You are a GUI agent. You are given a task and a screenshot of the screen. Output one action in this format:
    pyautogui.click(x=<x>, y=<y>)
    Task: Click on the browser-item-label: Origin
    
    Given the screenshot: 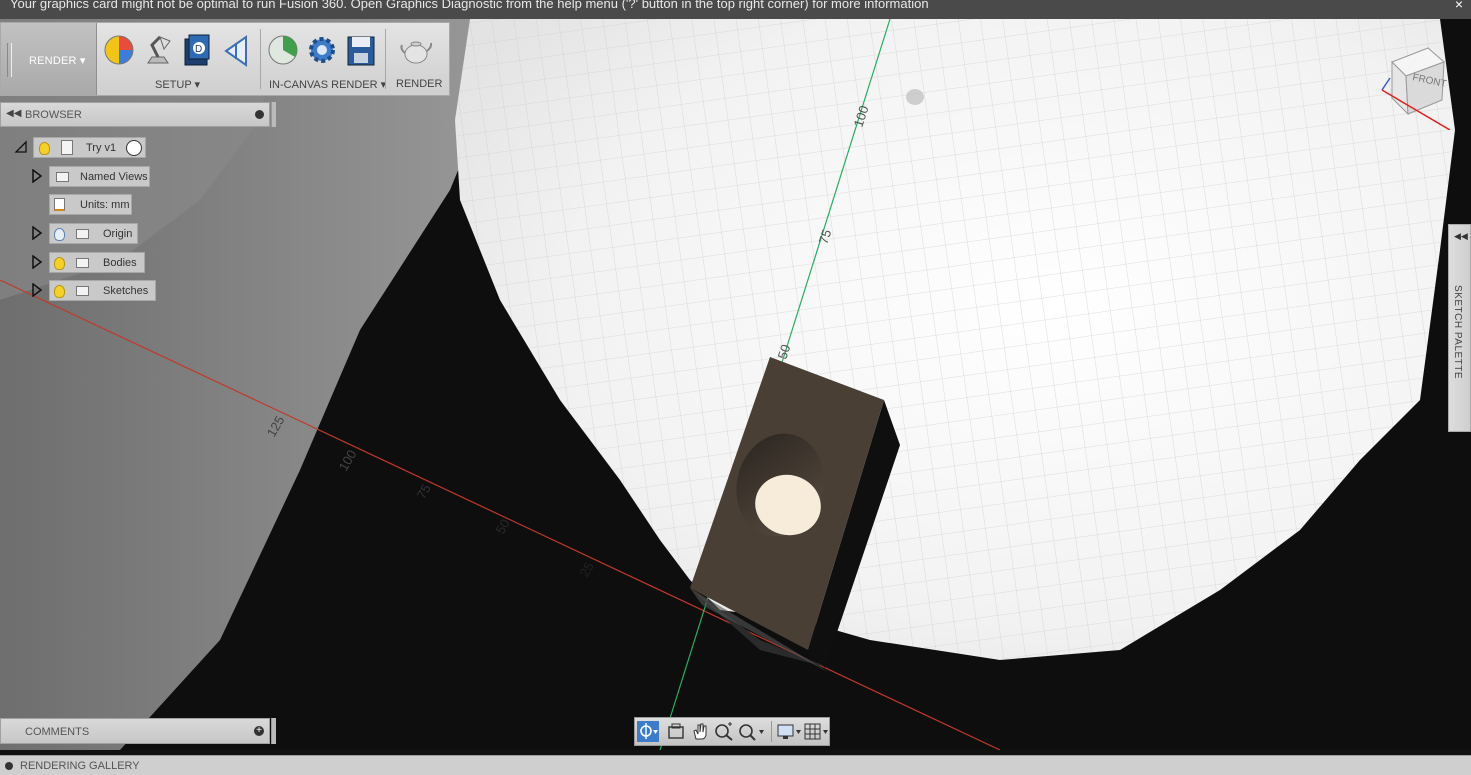 What is the action you would take?
    pyautogui.click(x=118, y=234)
    